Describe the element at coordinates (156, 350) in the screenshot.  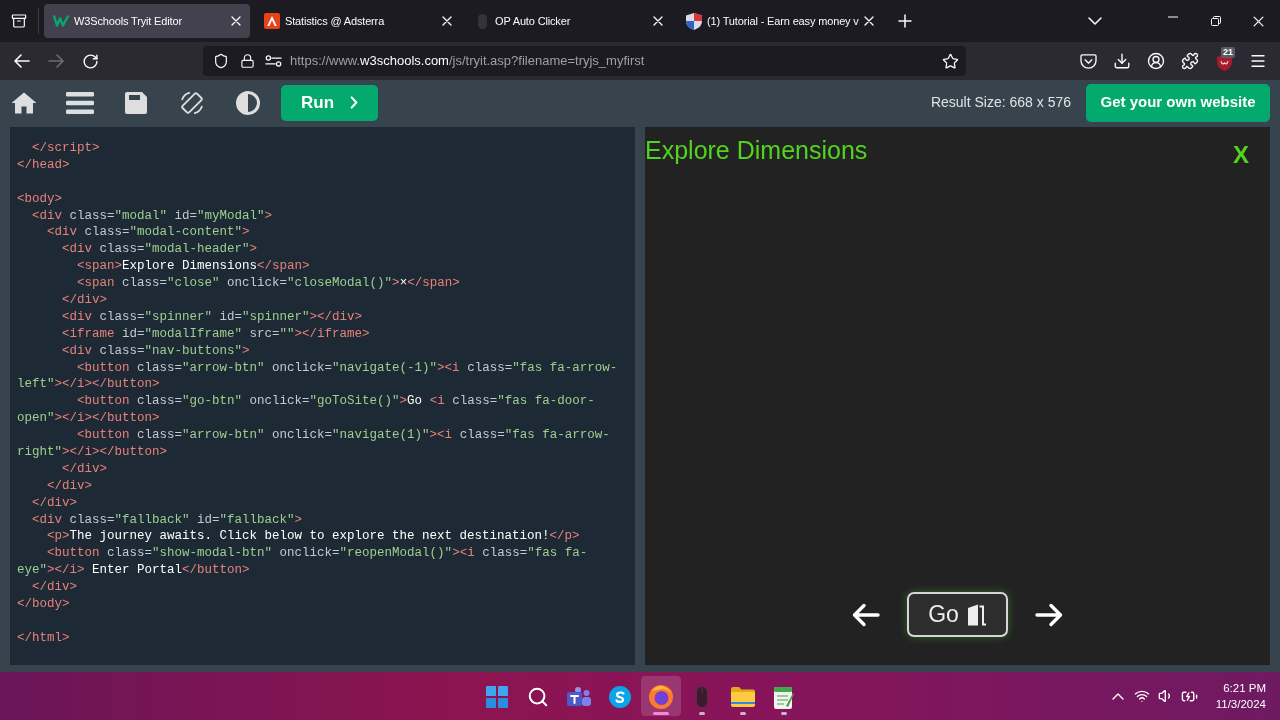
I see `code-line: <div class="nav-buttons">` at that location.